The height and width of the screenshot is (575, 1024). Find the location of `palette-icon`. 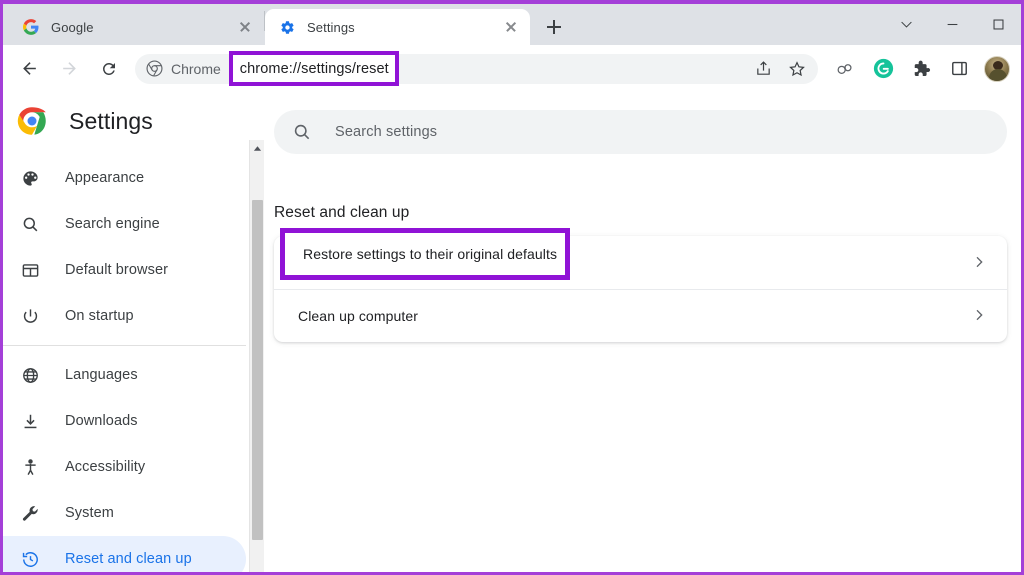

palette-icon is located at coordinates (30, 178).